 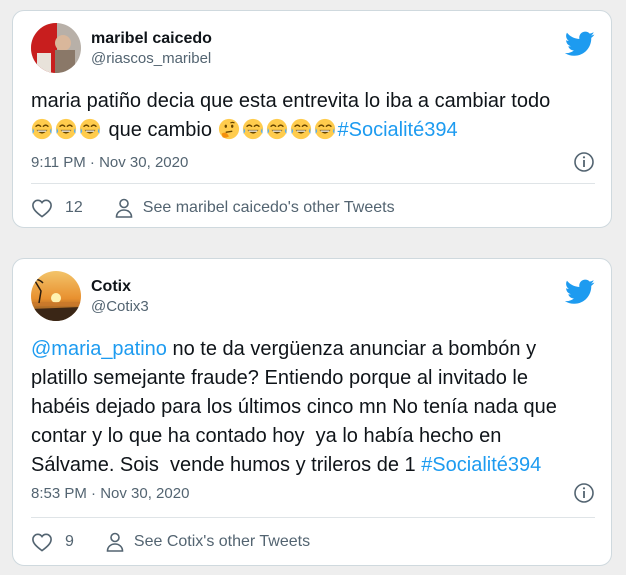 What do you see at coordinates (120, 287) in the screenshot?
I see `author-display-name: Cotix` at bounding box center [120, 287].